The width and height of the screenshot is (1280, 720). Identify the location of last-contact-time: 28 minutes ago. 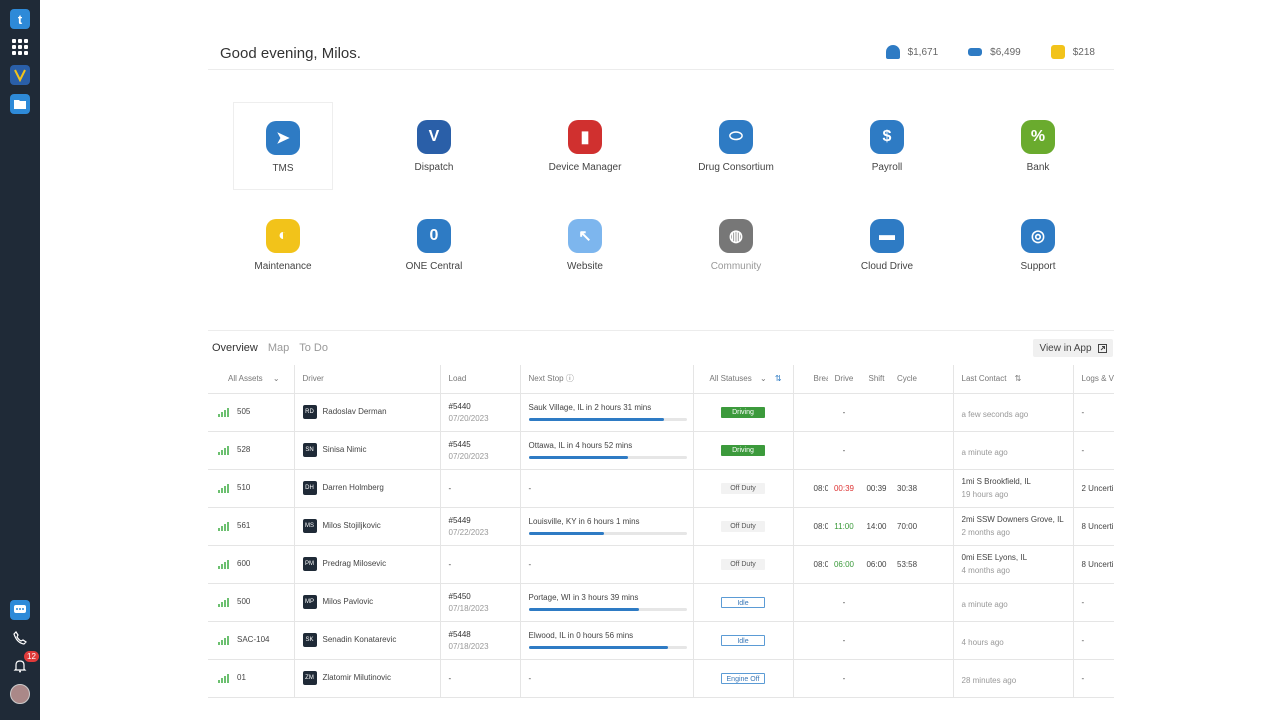
(989, 680).